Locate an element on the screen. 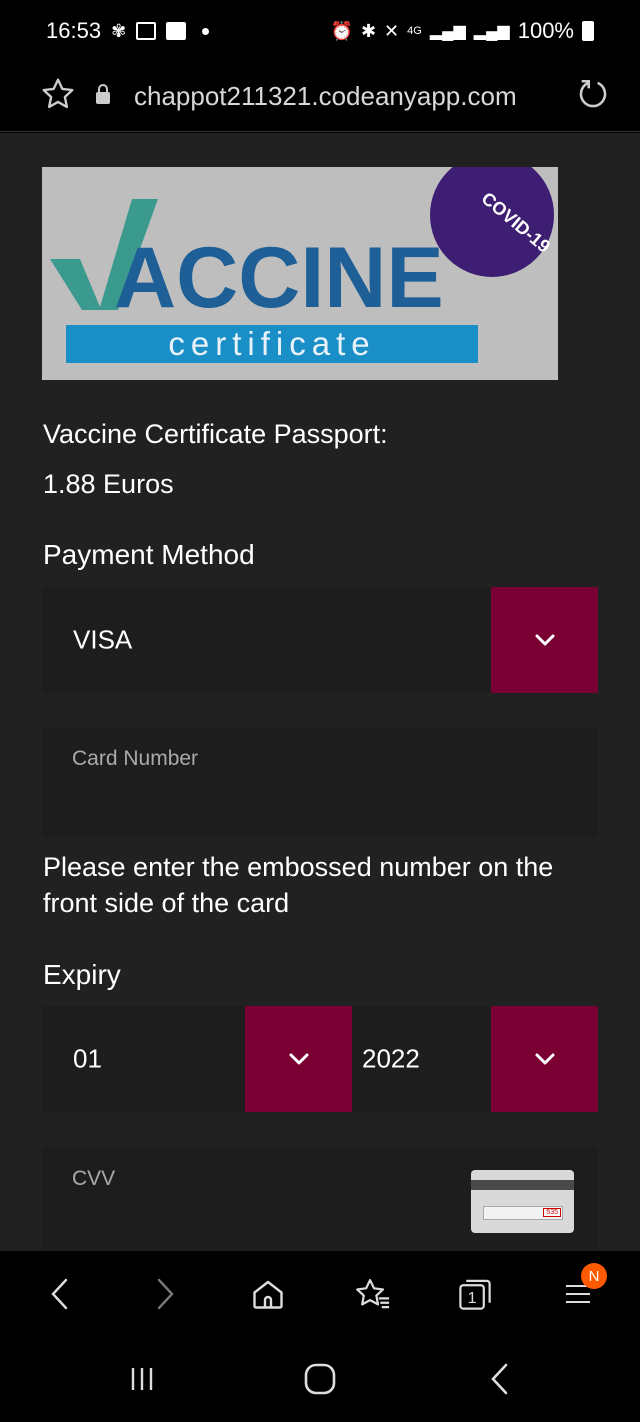  url-bar: chappot211321.codeanyapp.com is located at coordinates (320, 97).